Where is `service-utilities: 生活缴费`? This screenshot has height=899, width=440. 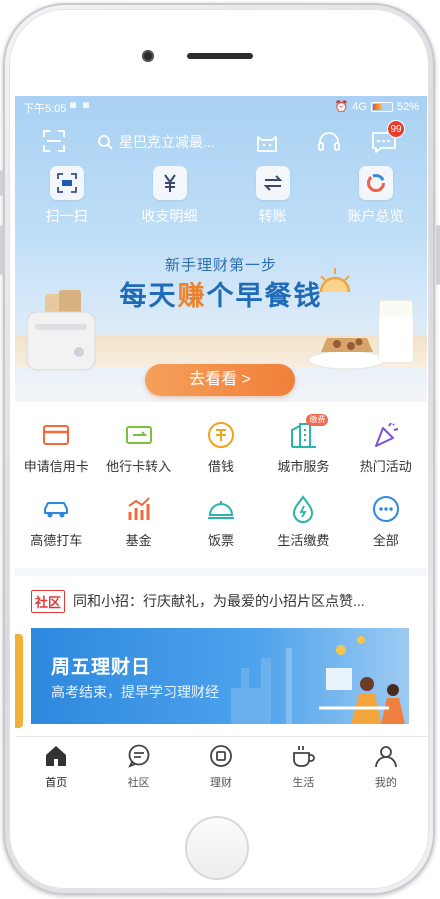 service-utilities: 生活缴费 is located at coordinates (303, 521).